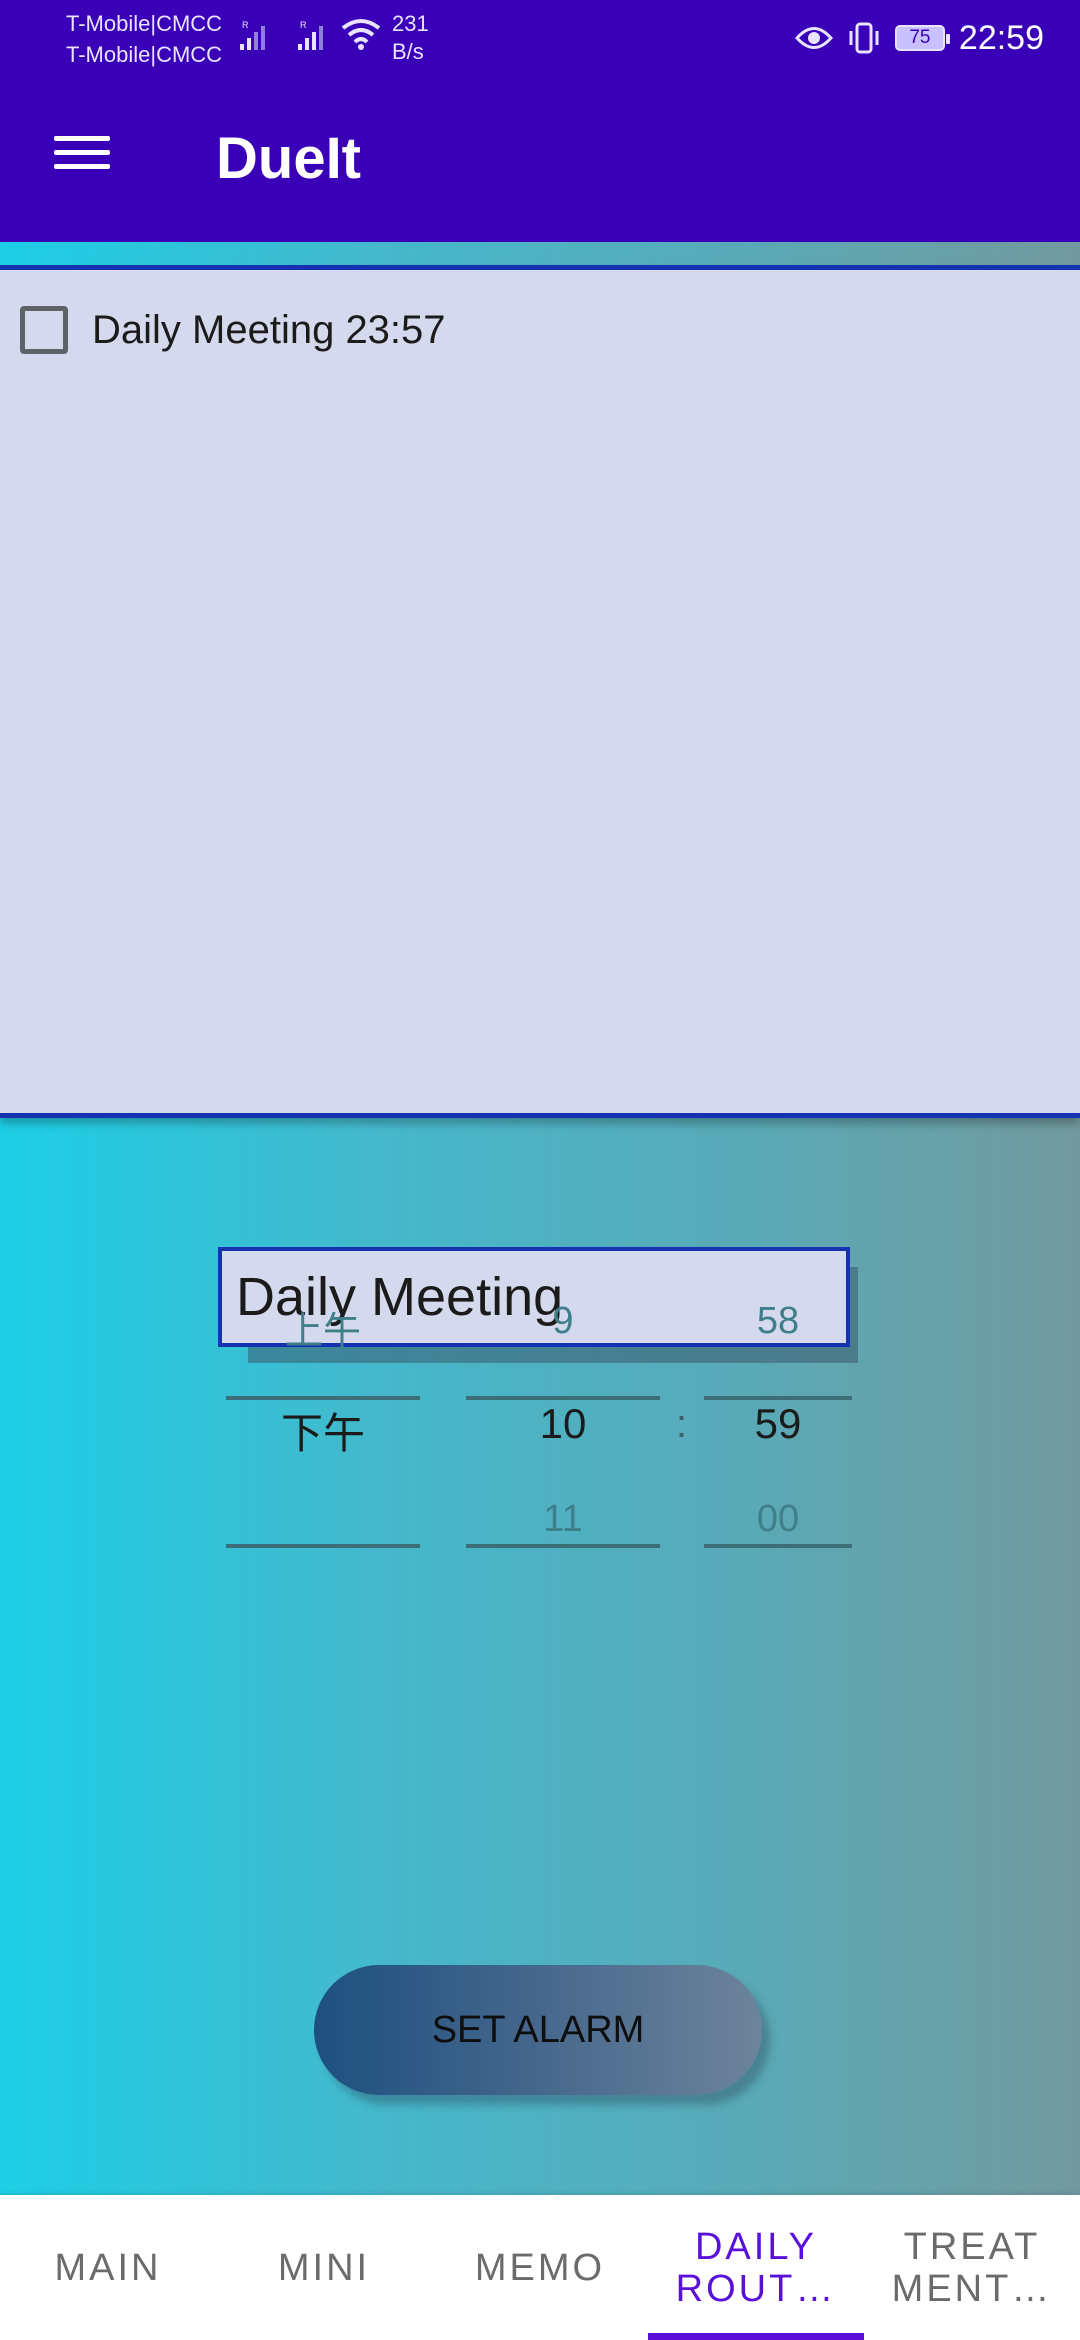 Image resolution: width=1080 pixels, height=2340 pixels. I want to click on minute-above: 58, so click(778, 1321).